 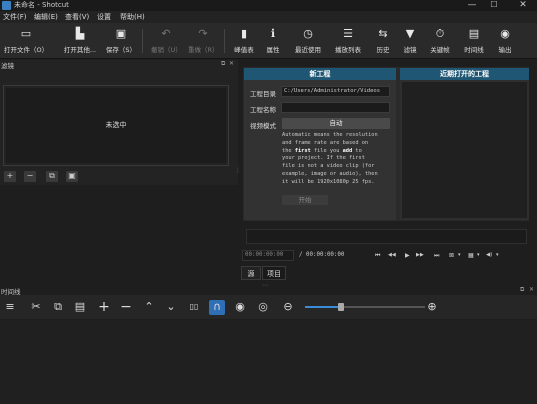 What do you see at coordinates (46, 17) in the screenshot?
I see `menu-edit: 编辑(E)` at bounding box center [46, 17].